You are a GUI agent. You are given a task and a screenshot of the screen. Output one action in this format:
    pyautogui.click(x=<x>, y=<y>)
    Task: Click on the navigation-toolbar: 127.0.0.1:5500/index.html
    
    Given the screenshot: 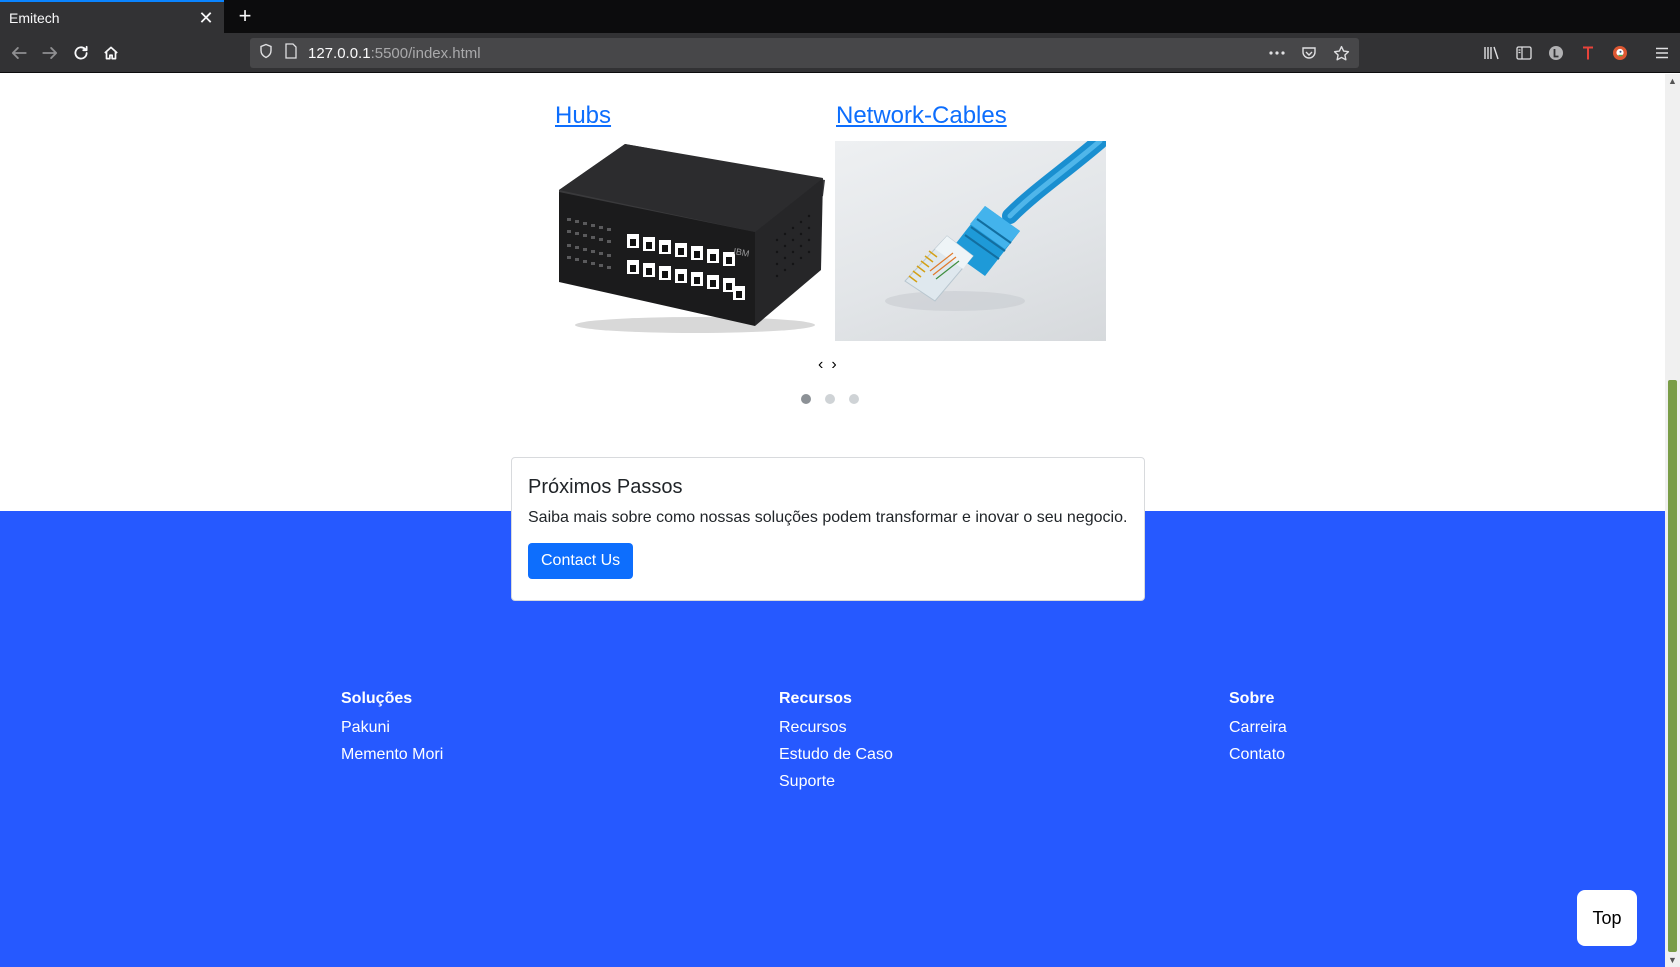 What is the action you would take?
    pyautogui.click(x=840, y=53)
    